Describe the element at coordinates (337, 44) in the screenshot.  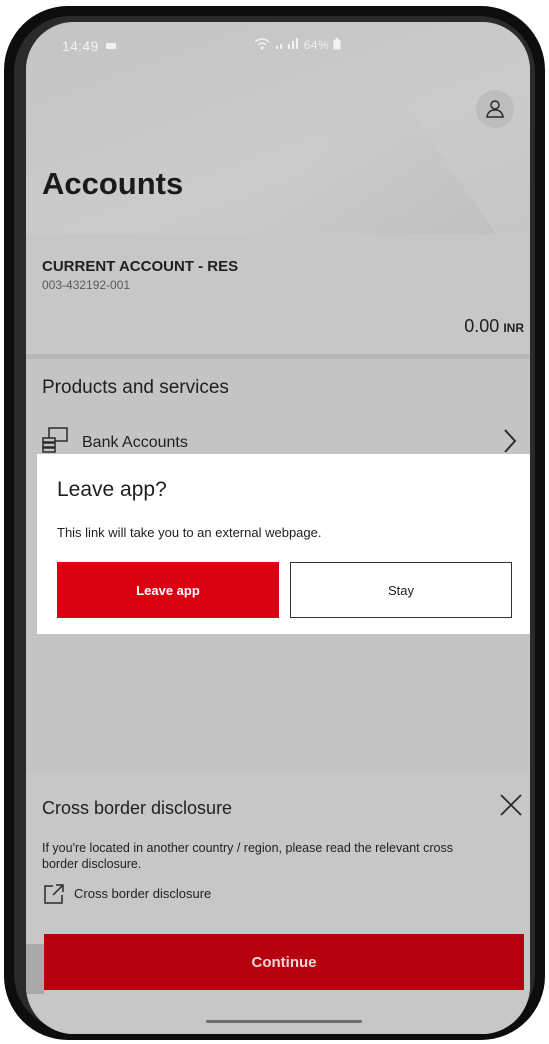
I see `battery-icon` at that location.